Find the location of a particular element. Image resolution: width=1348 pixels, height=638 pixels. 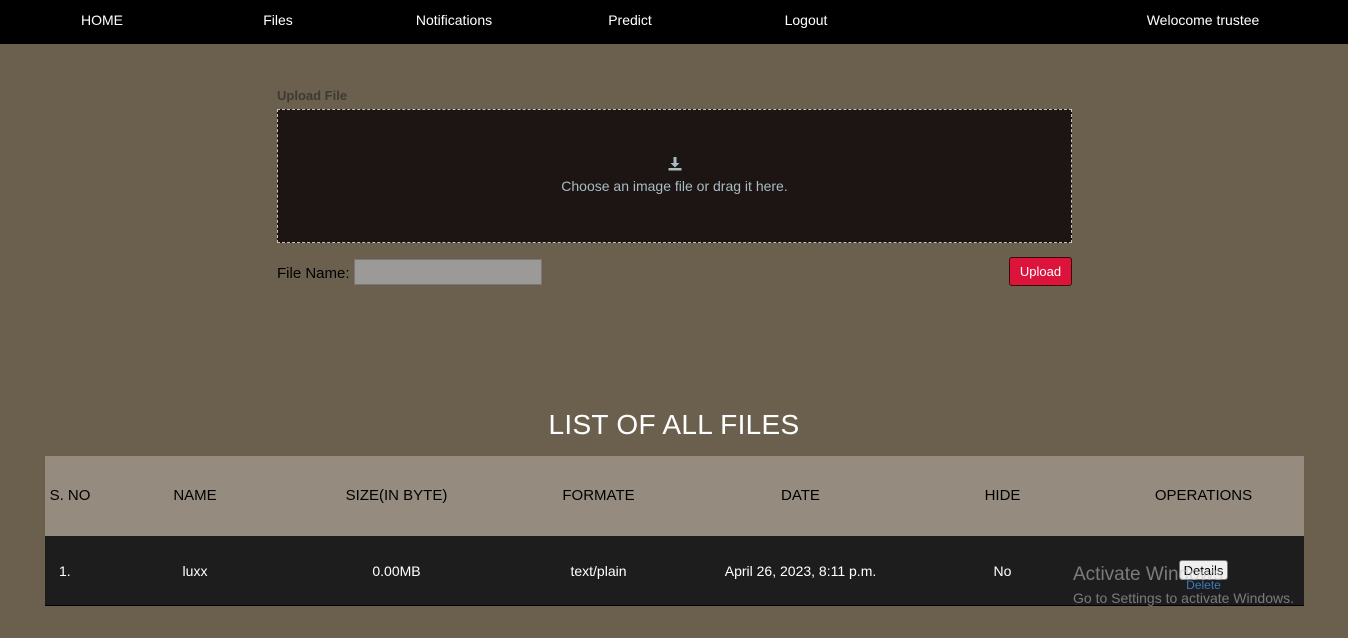

cell-format: text/plain is located at coordinates (598, 571).